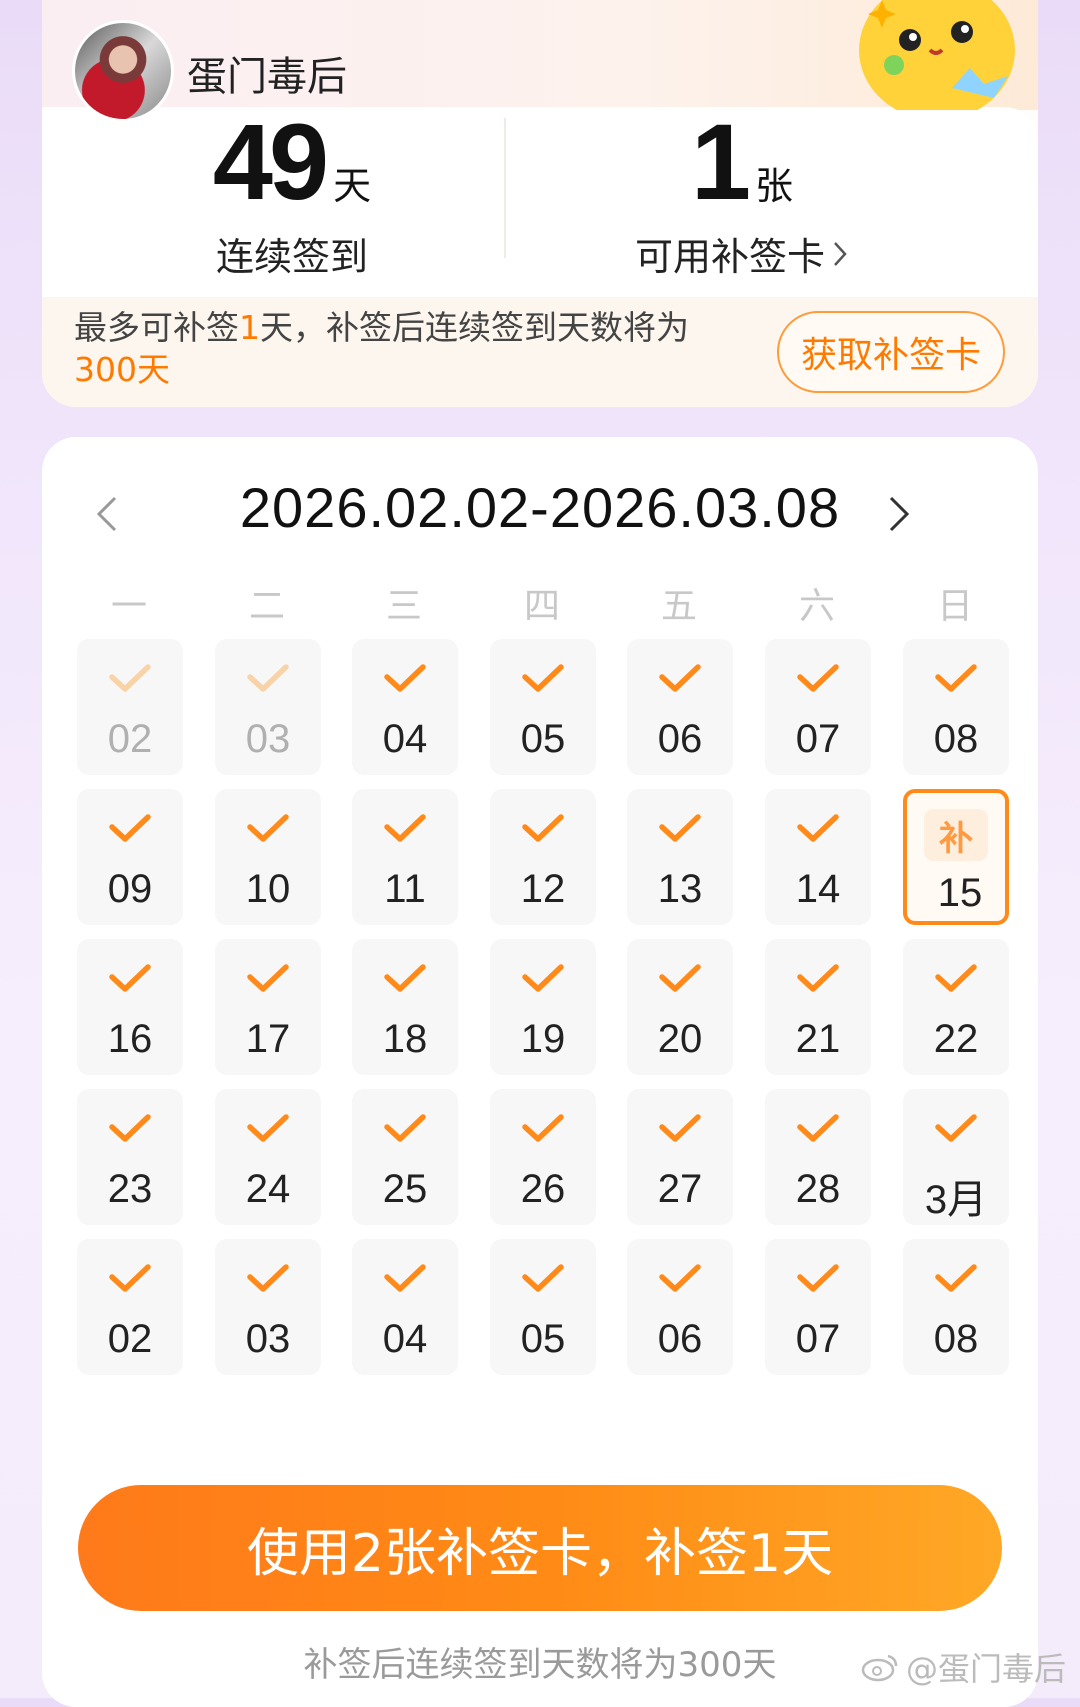  I want to click on day-number: 3月, so click(956, 1200).